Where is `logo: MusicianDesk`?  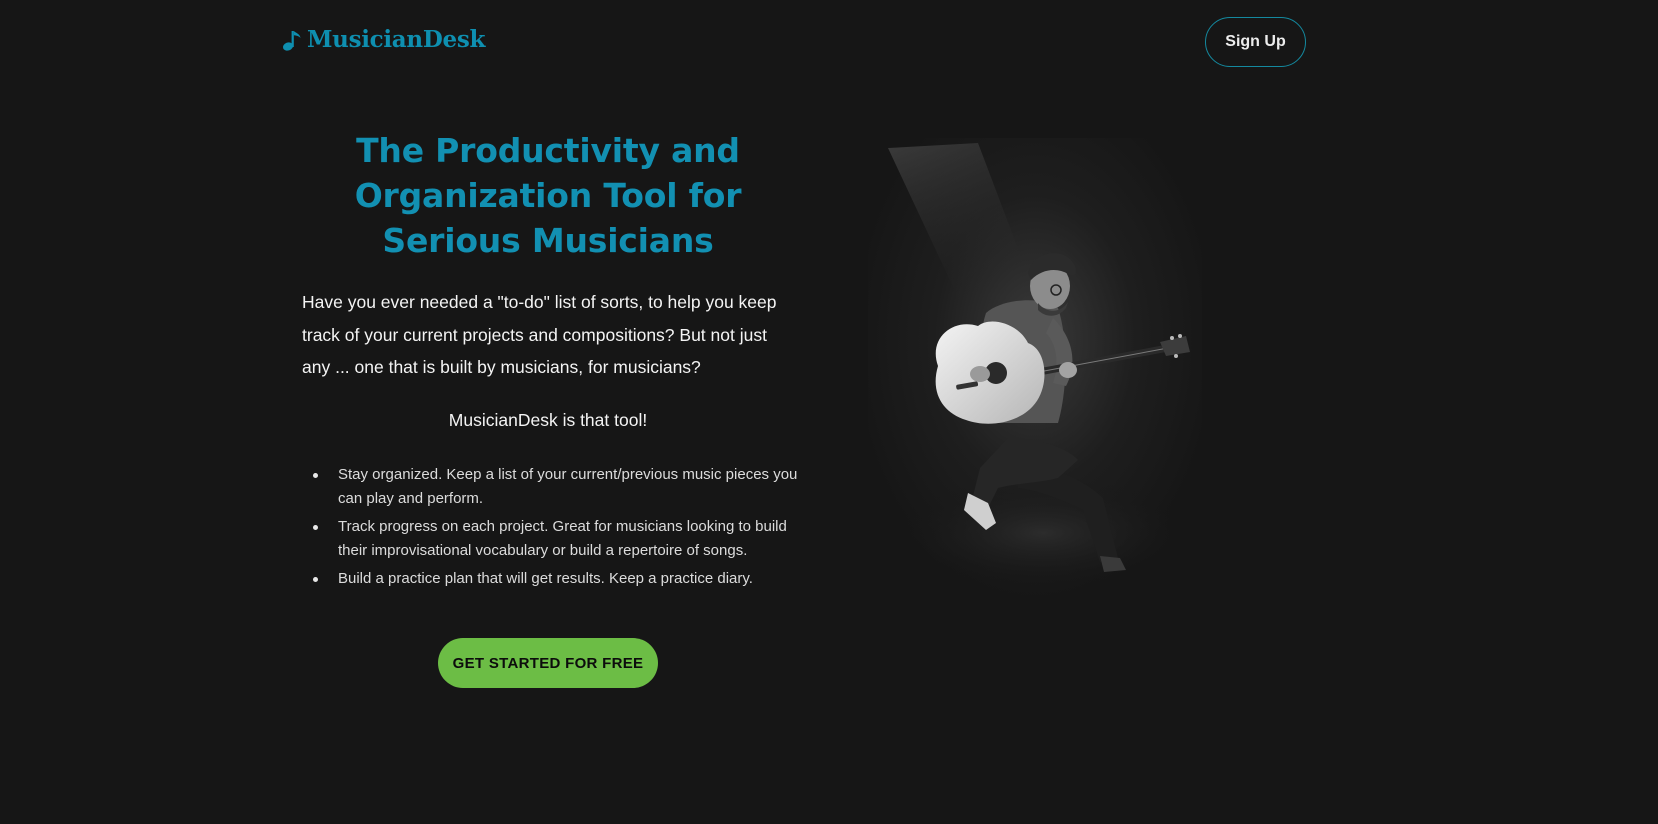
logo: MusicianDesk is located at coordinates (383, 39).